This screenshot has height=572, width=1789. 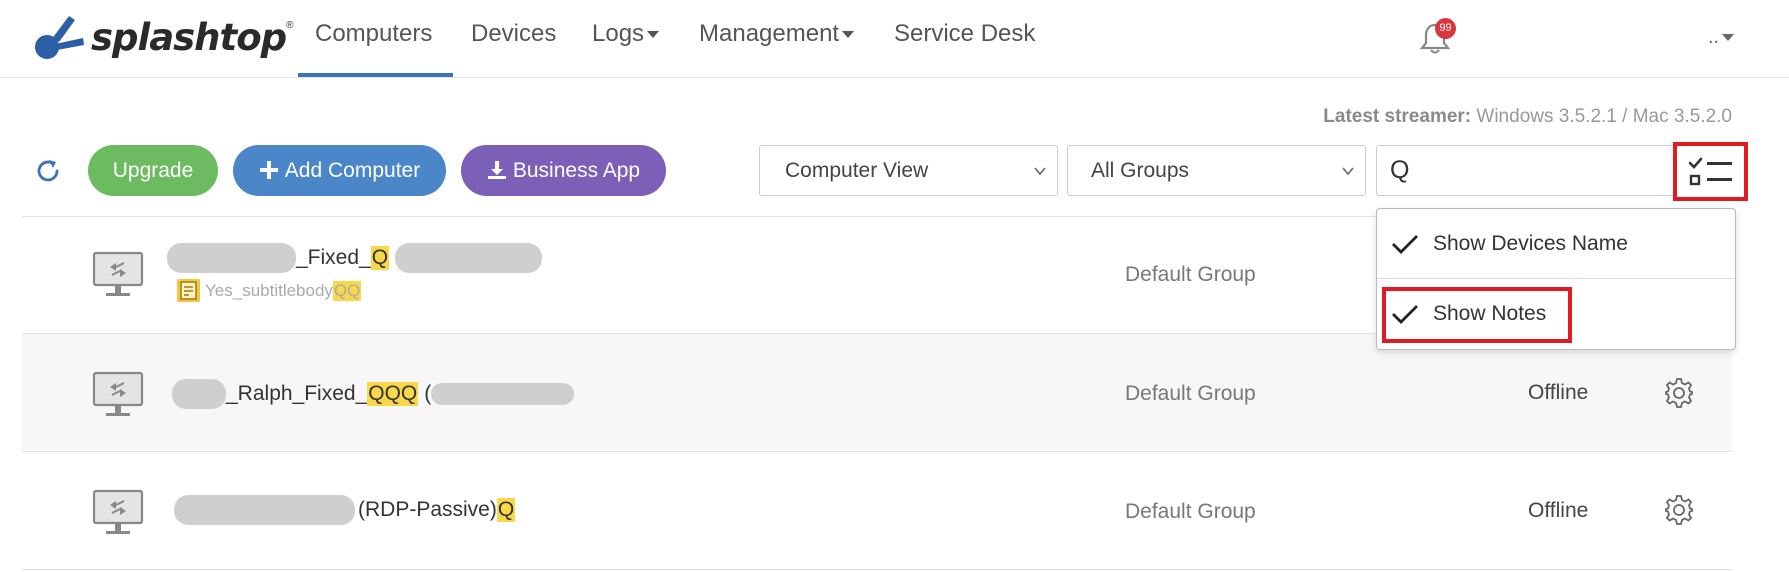 I want to click on note-text: Yes_subtitlebody, so click(x=269, y=290).